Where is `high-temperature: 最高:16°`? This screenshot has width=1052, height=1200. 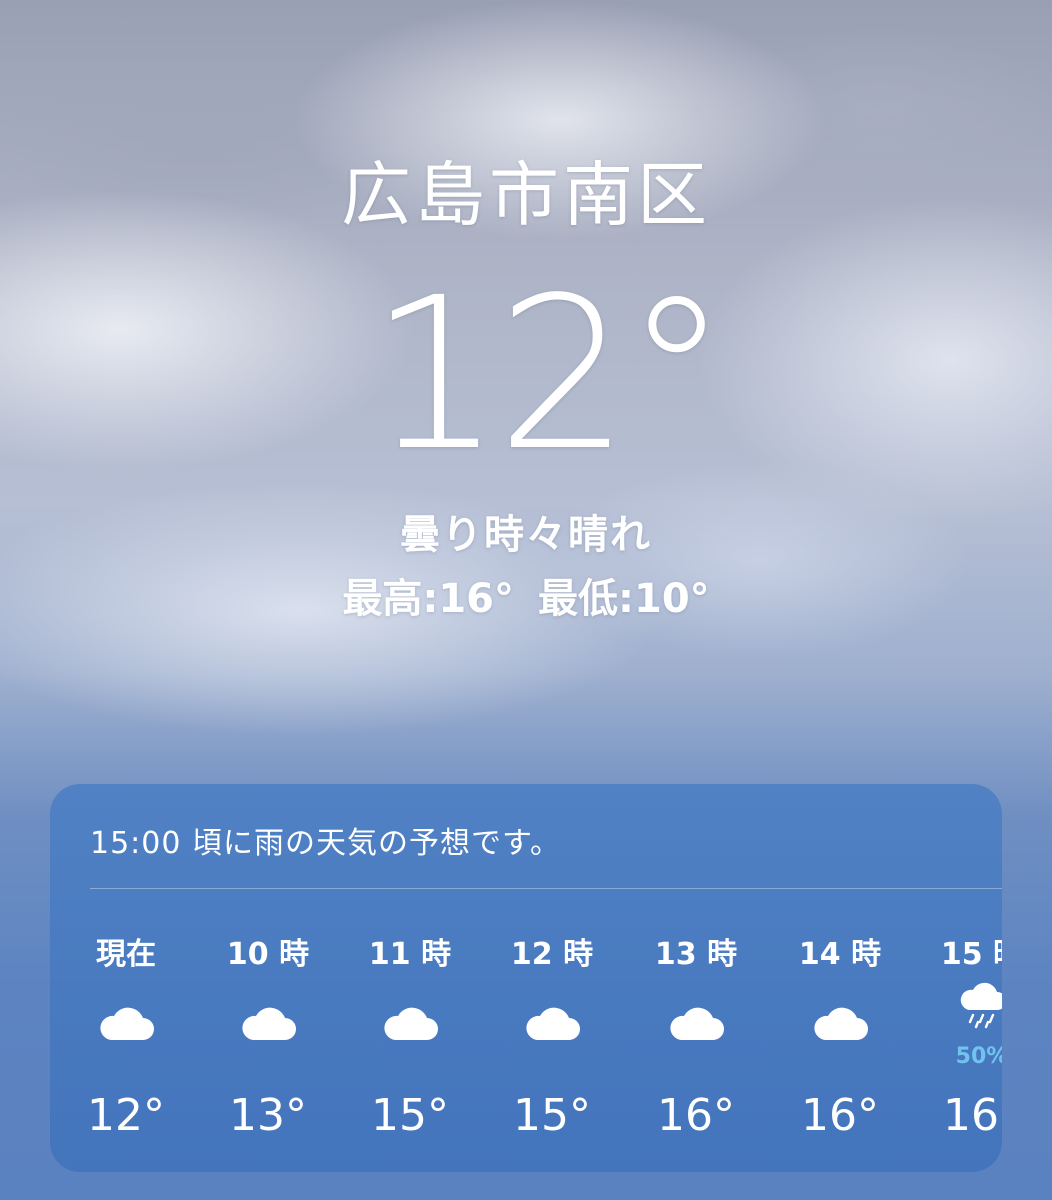 high-temperature: 最高:16° is located at coordinates (428, 599).